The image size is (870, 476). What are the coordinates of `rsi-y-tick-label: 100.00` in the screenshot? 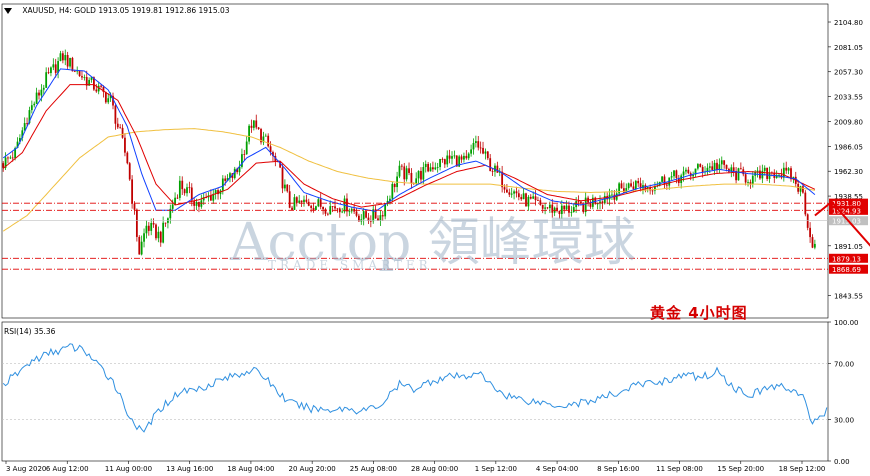 It's located at (846, 323).